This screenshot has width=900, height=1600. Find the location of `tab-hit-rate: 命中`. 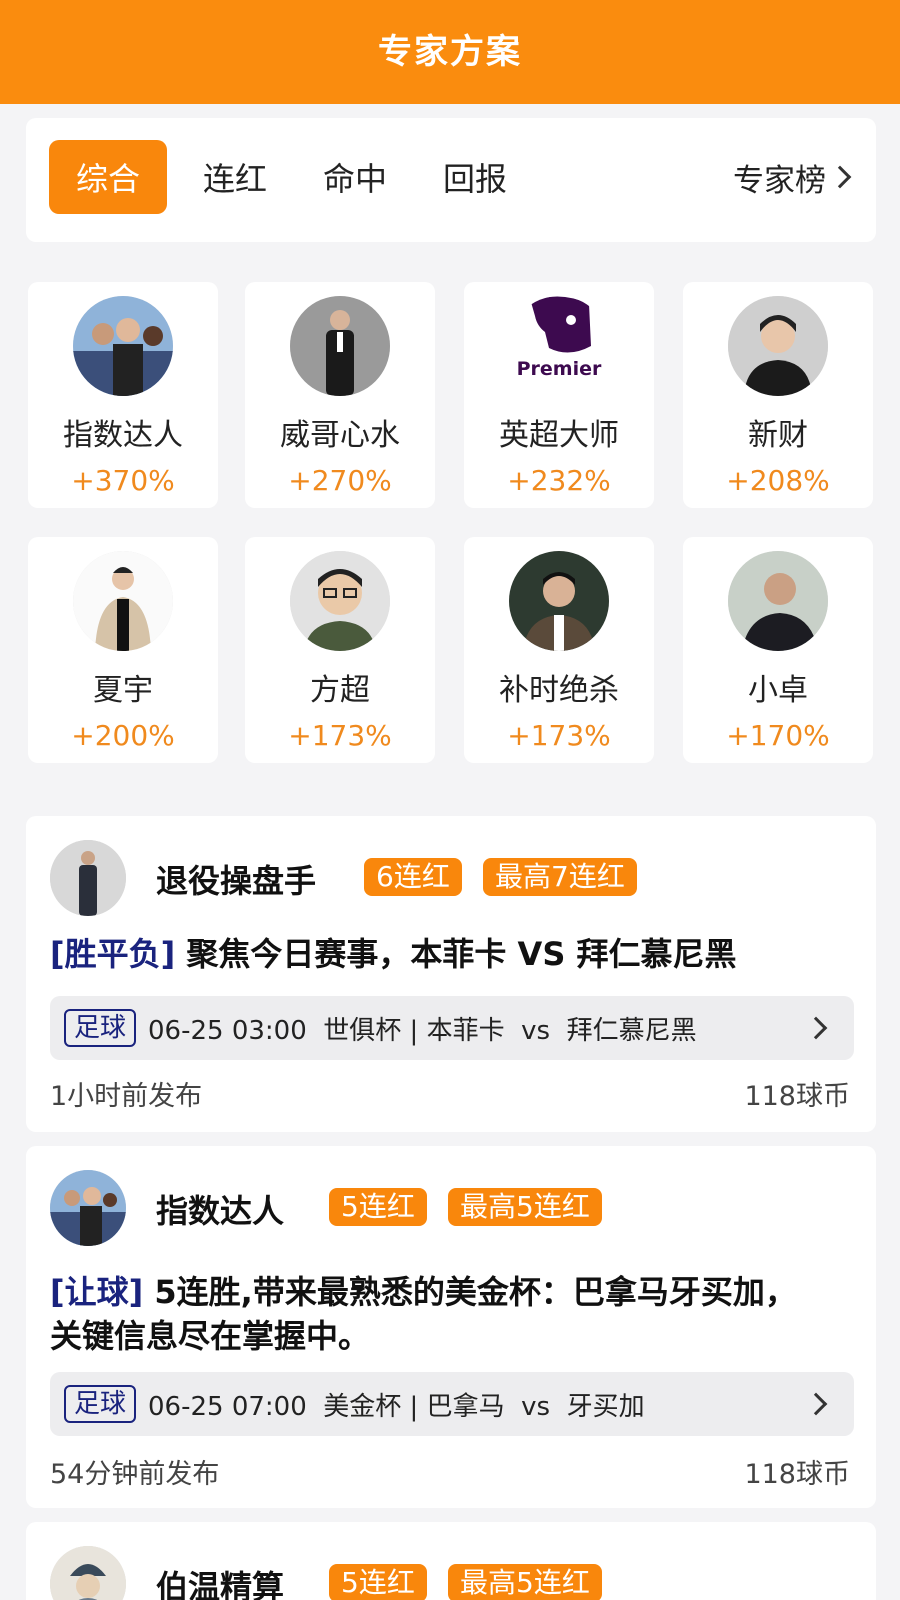

tab-hit-rate: 命中 is located at coordinates (355, 177).